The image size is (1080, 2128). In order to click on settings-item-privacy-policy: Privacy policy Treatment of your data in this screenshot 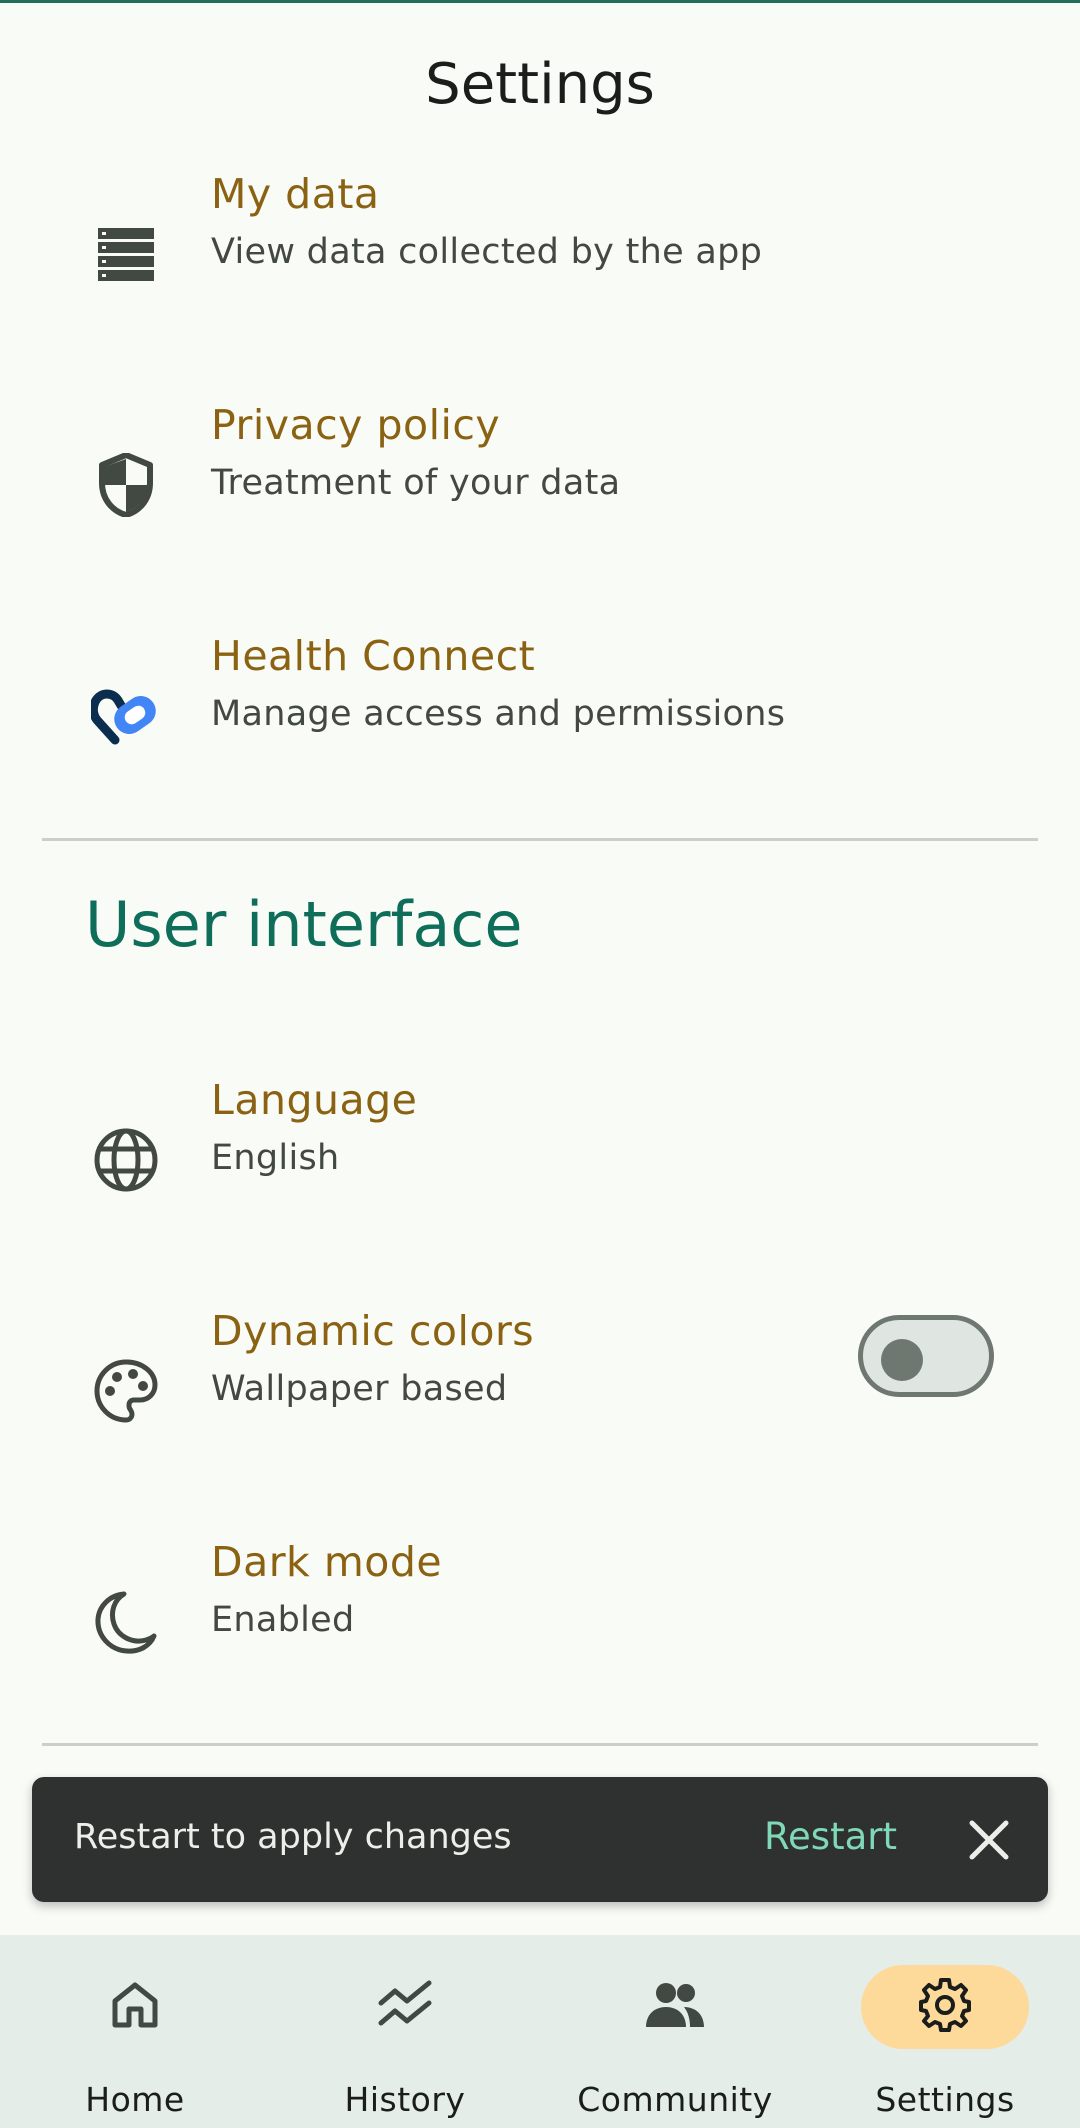, I will do `click(540, 496)`.